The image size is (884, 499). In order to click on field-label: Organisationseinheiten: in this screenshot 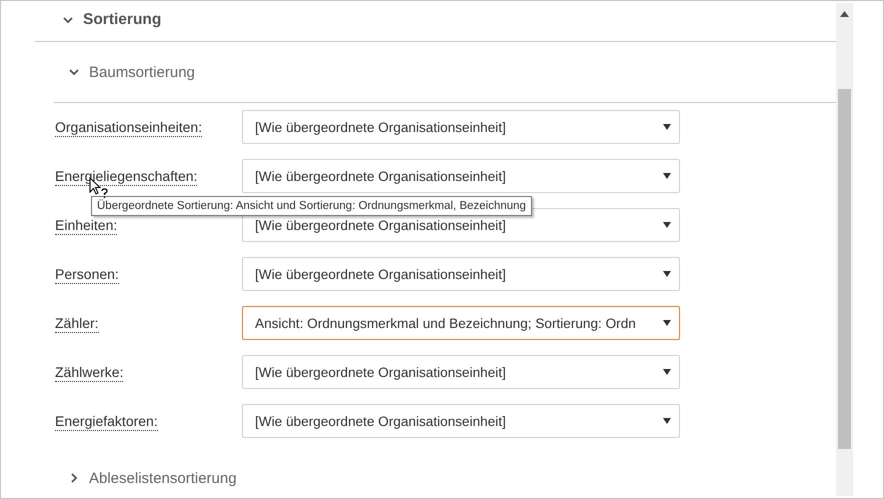, I will do `click(129, 127)`.